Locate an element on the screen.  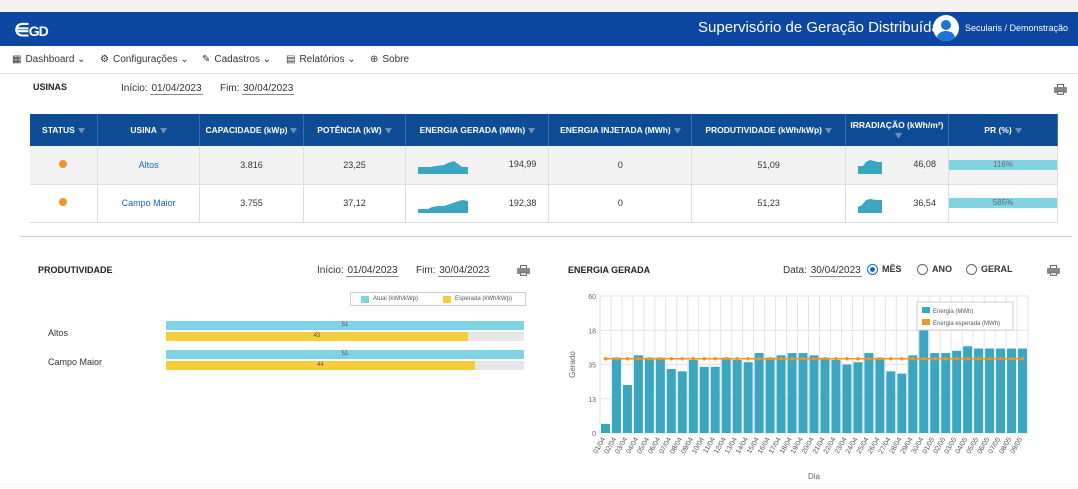
radio-mes: MÊS is located at coordinates (884, 270).